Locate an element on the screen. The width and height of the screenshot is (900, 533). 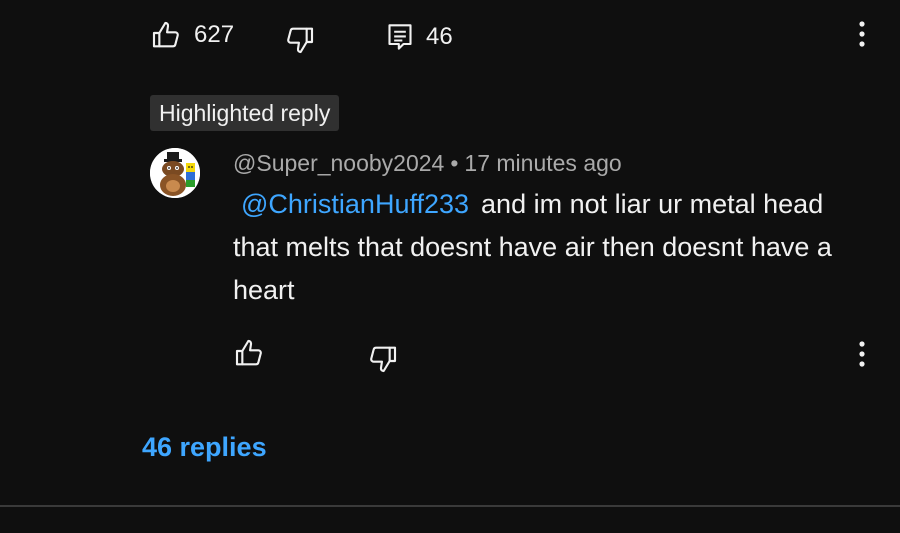
comment-meta: @Super_nooby2024 • 17 minutes ago is located at coordinates (427, 163).